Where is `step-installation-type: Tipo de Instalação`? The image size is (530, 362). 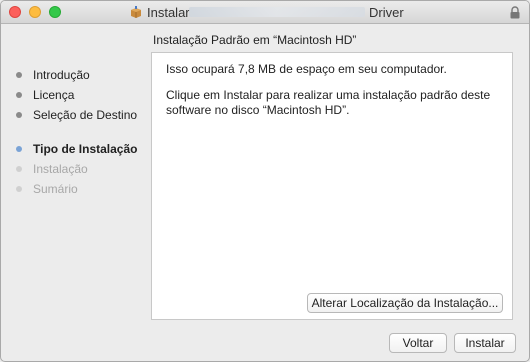 step-installation-type: Tipo de Instalação is located at coordinates (78, 151).